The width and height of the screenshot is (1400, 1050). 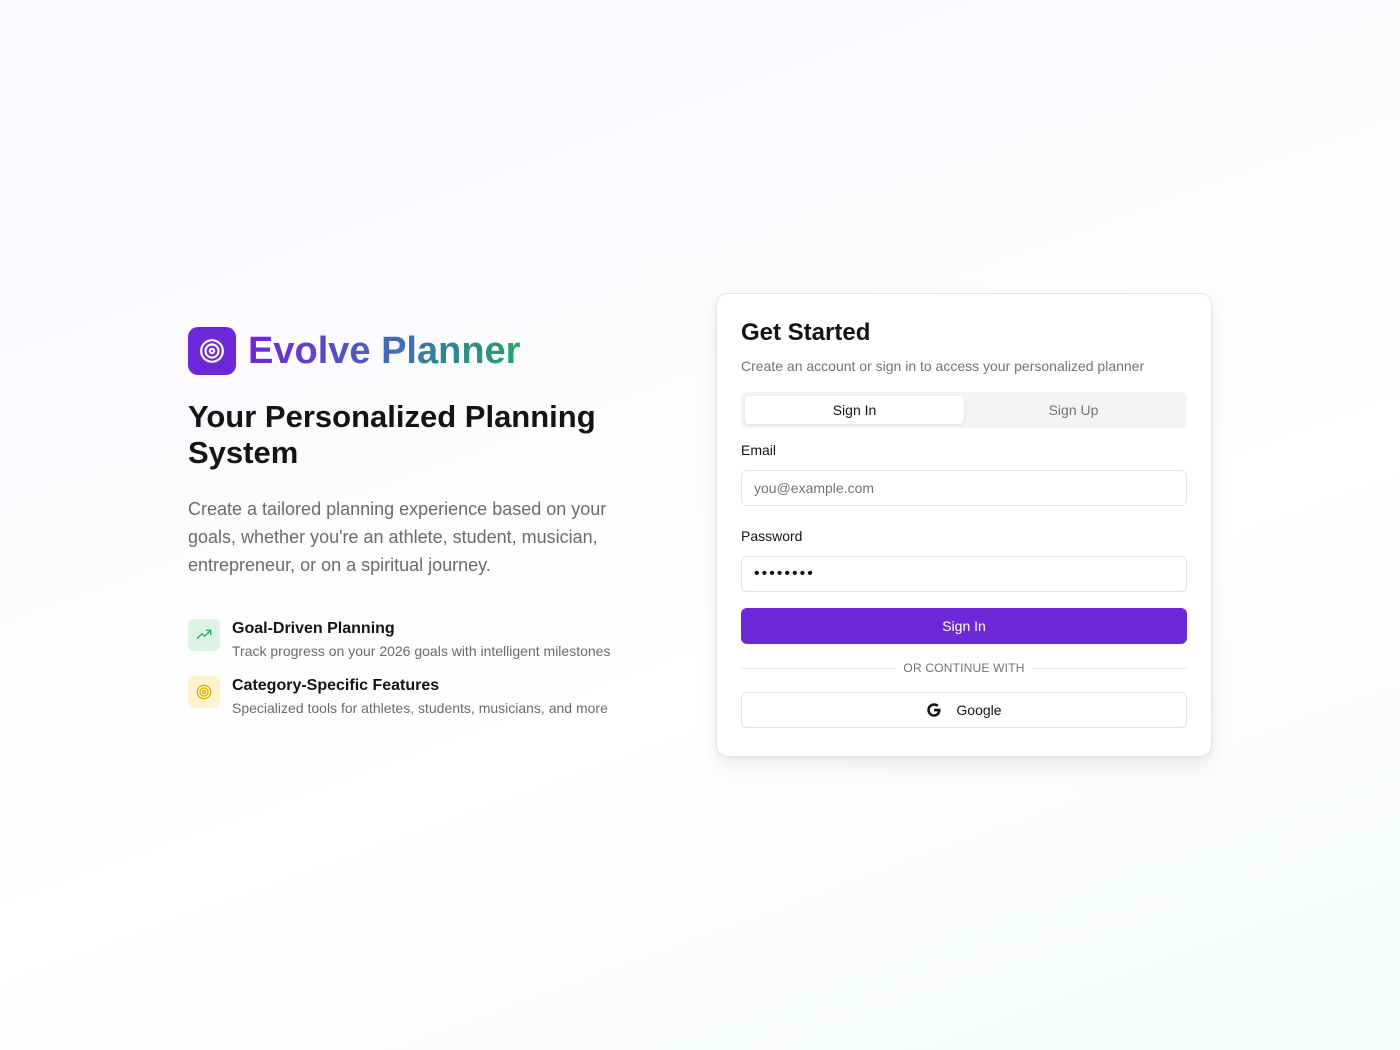 I want to click on brand-logo, so click(x=212, y=351).